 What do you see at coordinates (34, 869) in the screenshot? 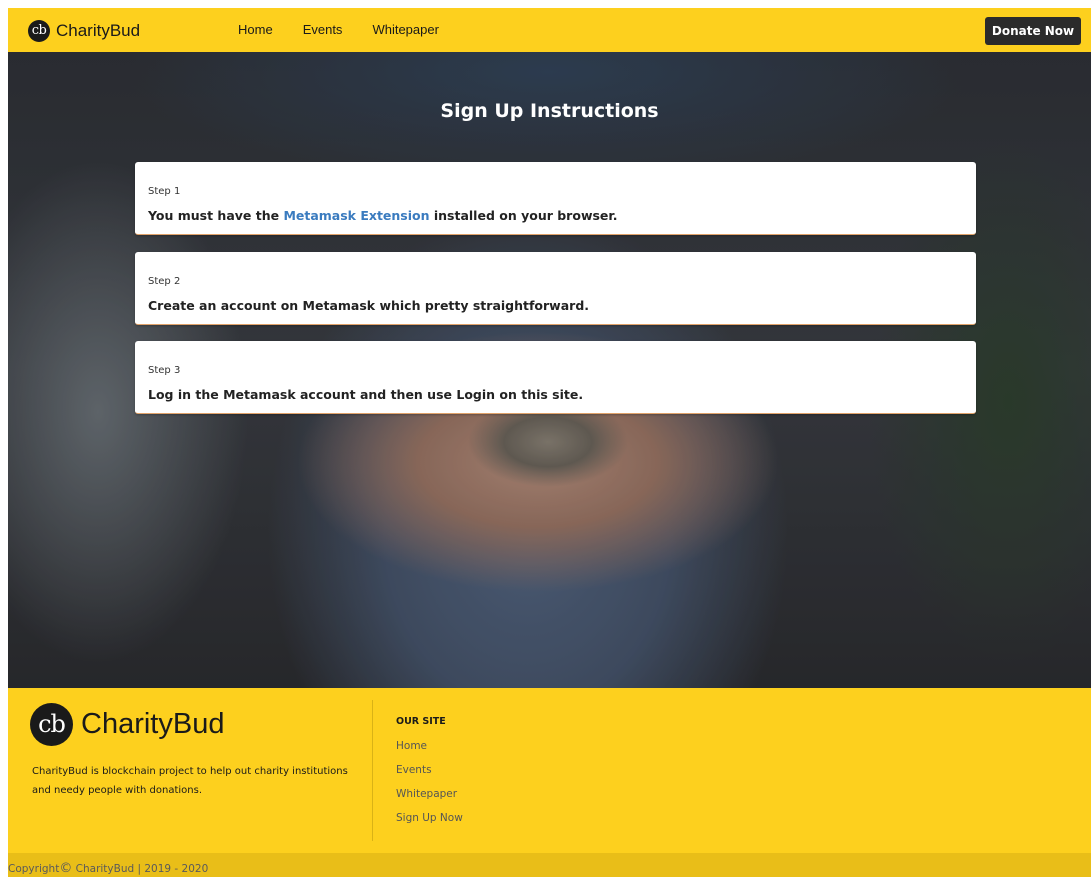
I see `copyright-prefix: Copyright` at bounding box center [34, 869].